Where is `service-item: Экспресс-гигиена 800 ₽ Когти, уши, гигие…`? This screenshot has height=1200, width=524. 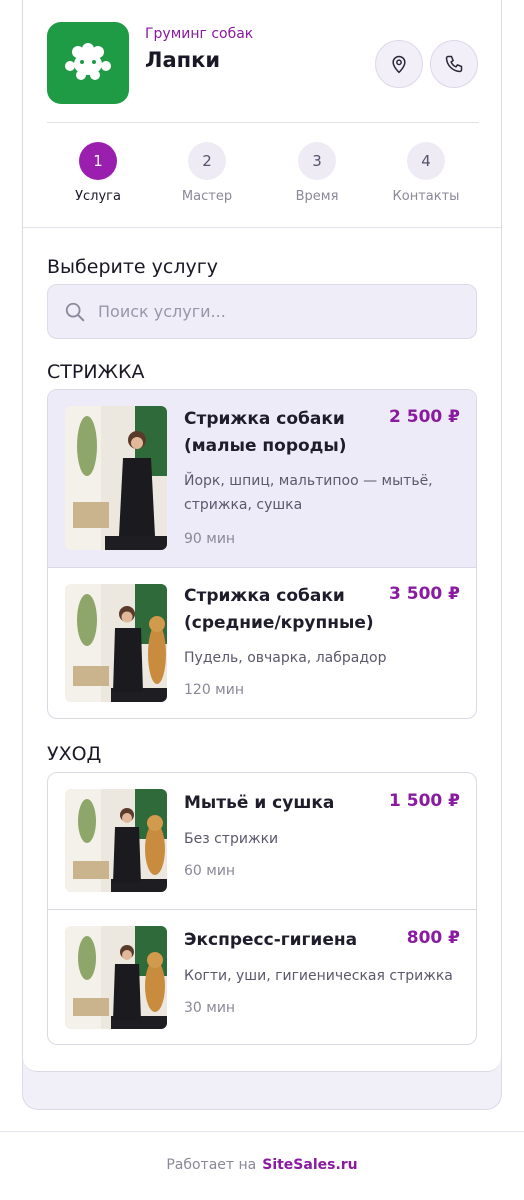 service-item: Экспресс-гигиена 800 ₽ Когти, уши, гигие… is located at coordinates (262, 976).